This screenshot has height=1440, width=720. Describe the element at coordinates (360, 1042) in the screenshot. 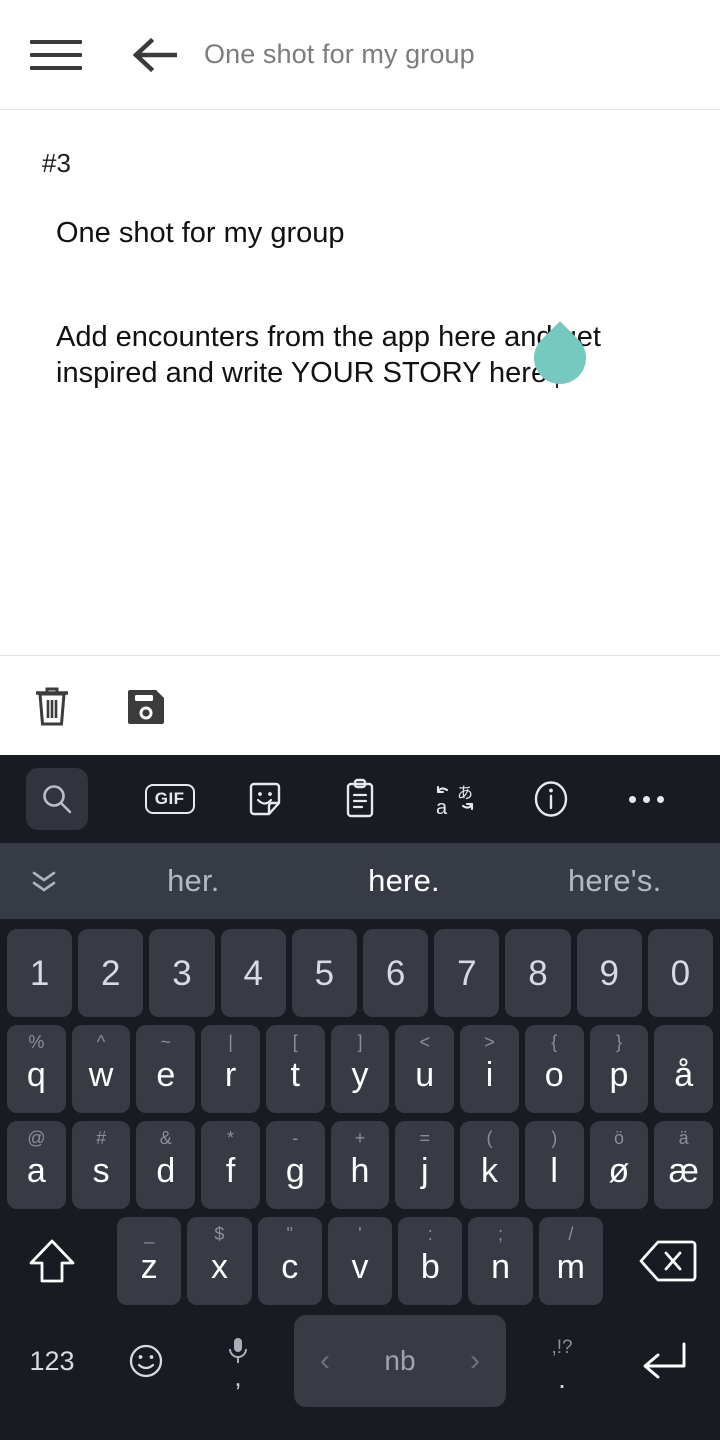

I see `key-secondary: ]` at that location.